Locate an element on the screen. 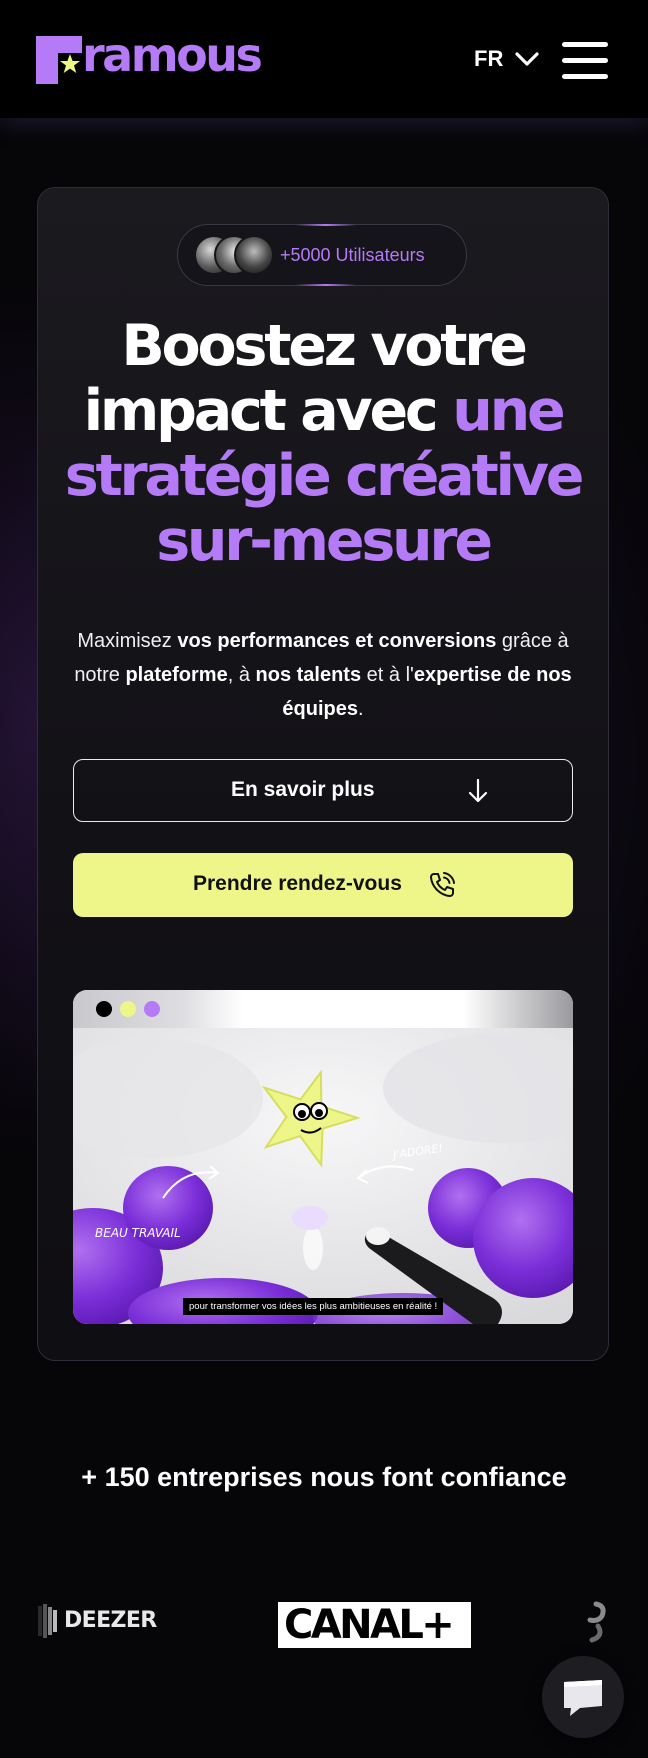  chat-icon is located at coordinates (583, 1698).